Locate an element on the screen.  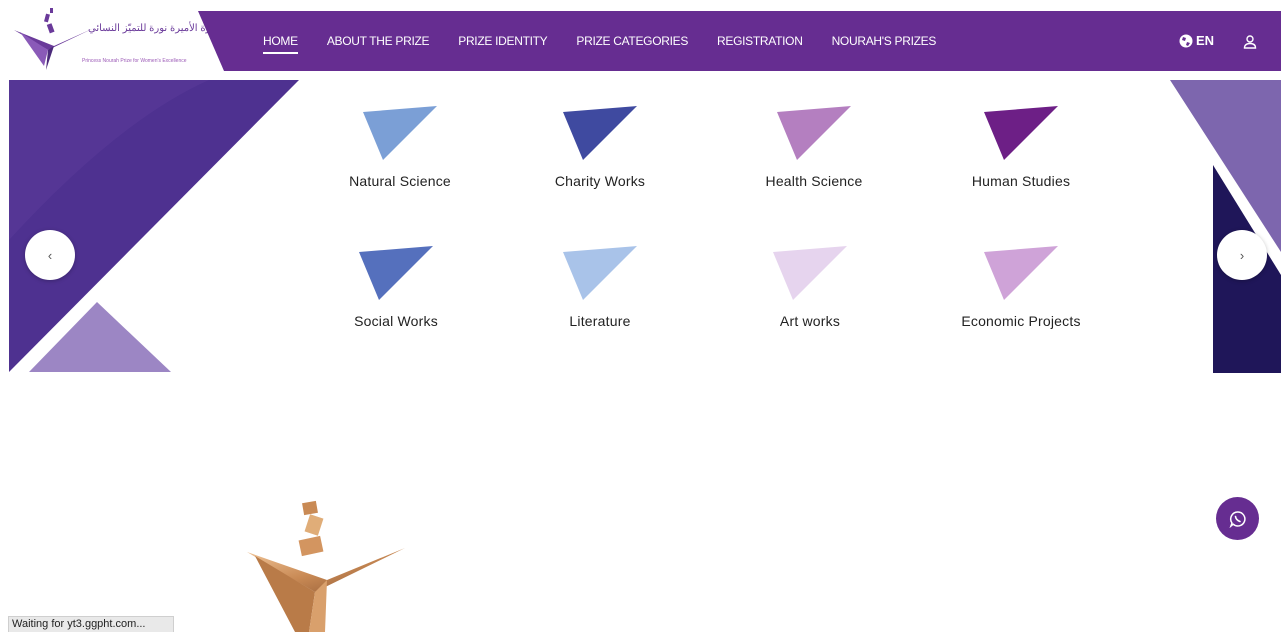
chevron-left-icon: ‹ is located at coordinates (50, 255).